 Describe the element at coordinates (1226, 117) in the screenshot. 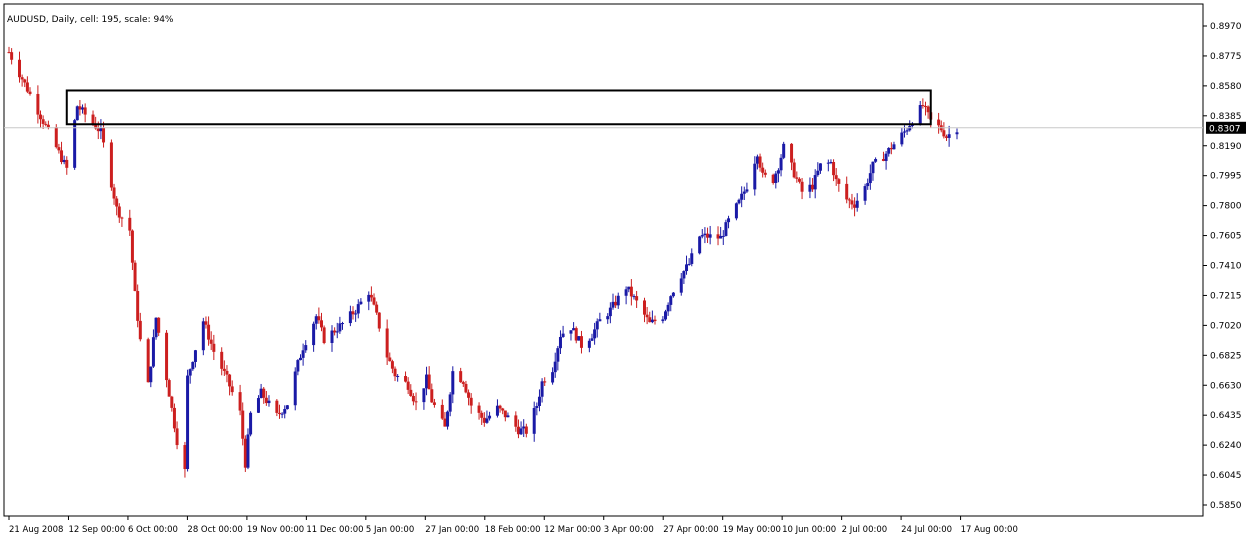

I see `price-tick-label: 0.8385` at that location.